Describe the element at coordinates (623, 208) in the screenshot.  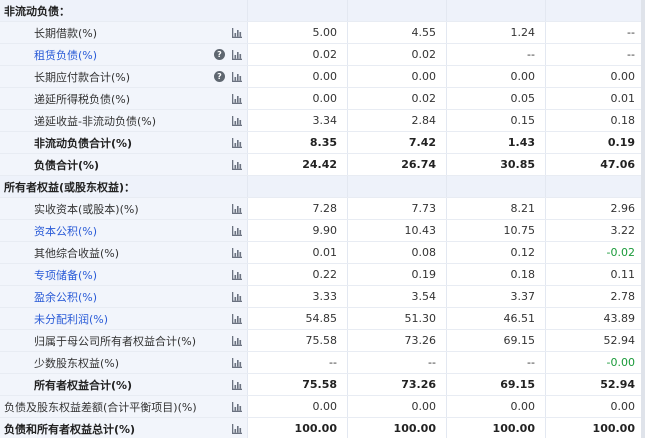
I see `value-cell: 2.96` at that location.